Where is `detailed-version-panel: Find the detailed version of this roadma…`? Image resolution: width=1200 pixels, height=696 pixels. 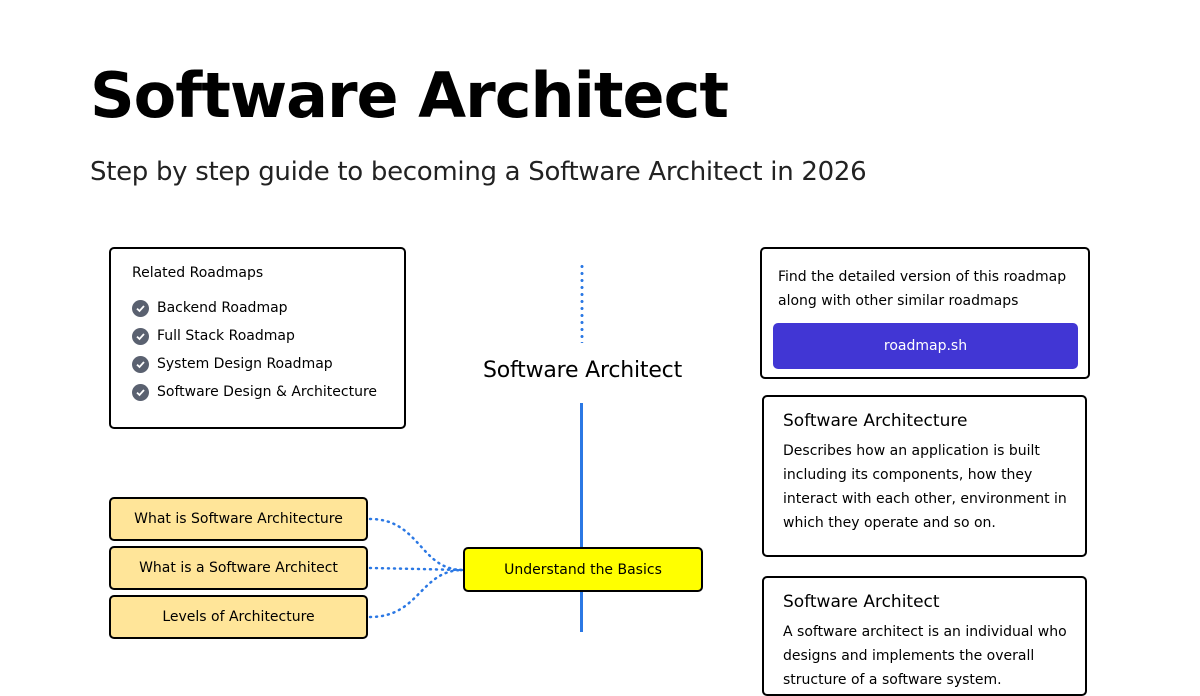
detailed-version-panel: Find the detailed version of this roadma… is located at coordinates (925, 313).